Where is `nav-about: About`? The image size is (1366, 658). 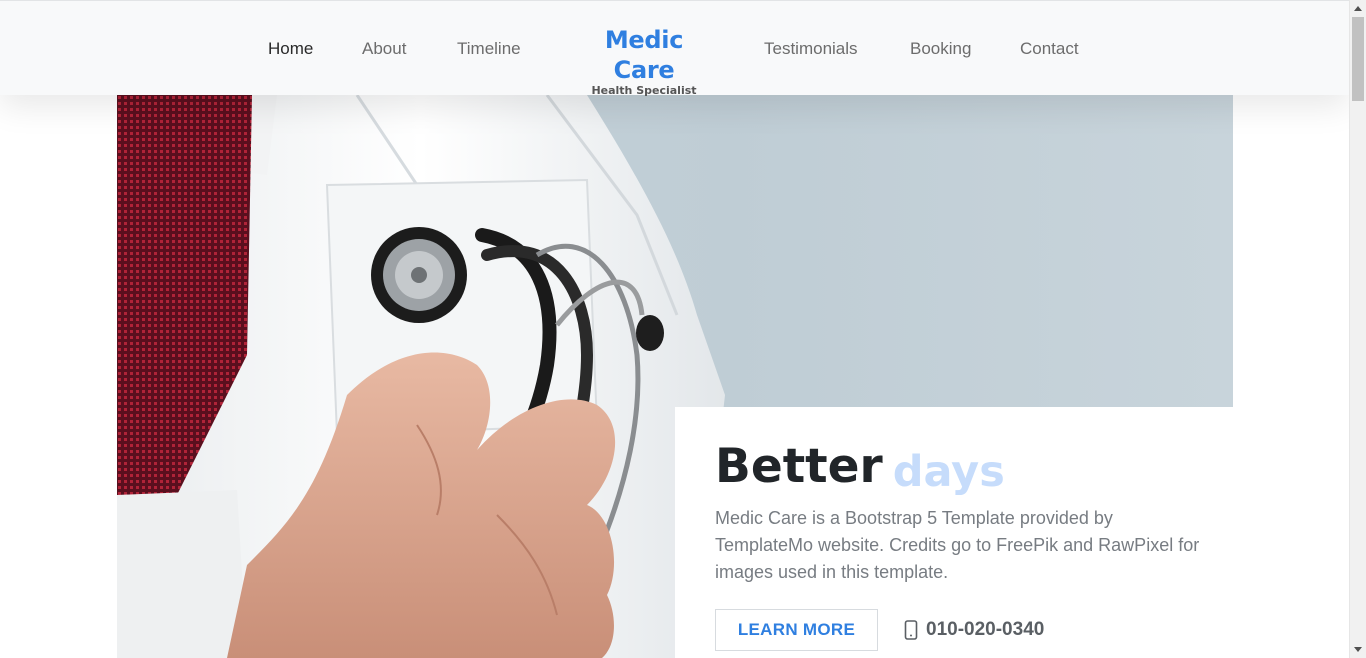
nav-about: About is located at coordinates (384, 49).